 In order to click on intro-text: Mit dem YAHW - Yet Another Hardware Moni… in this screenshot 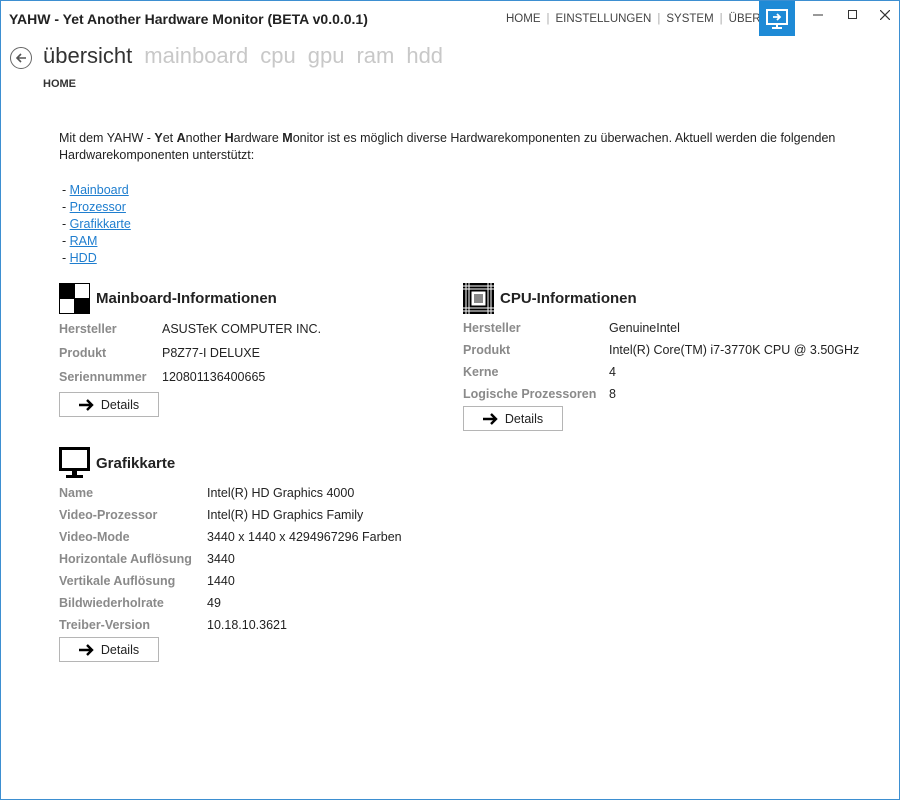, I will do `click(447, 146)`.